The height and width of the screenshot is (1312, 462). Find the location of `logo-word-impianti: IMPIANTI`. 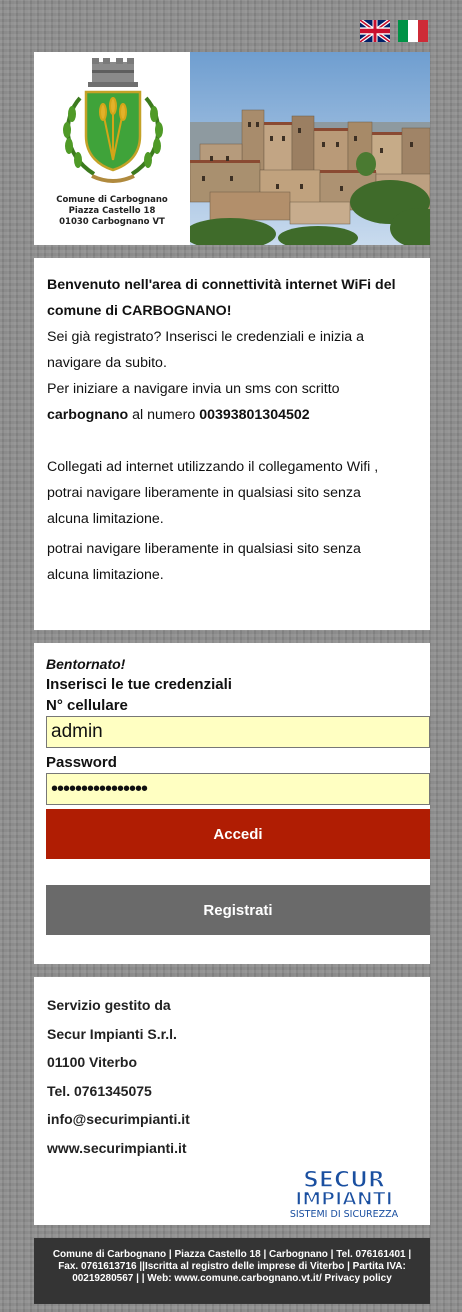

logo-word-impianti: IMPIANTI is located at coordinates (344, 1199).